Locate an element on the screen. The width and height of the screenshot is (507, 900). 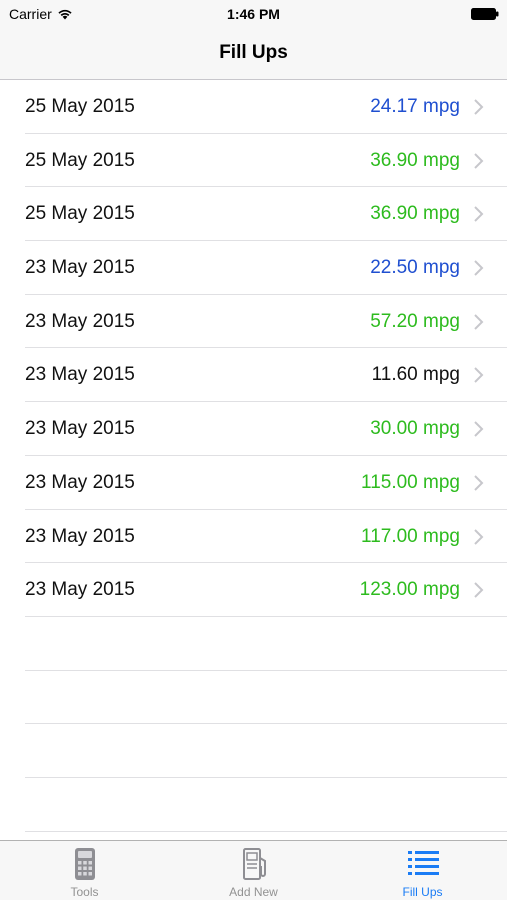
battery-icon is located at coordinates (485, 14).